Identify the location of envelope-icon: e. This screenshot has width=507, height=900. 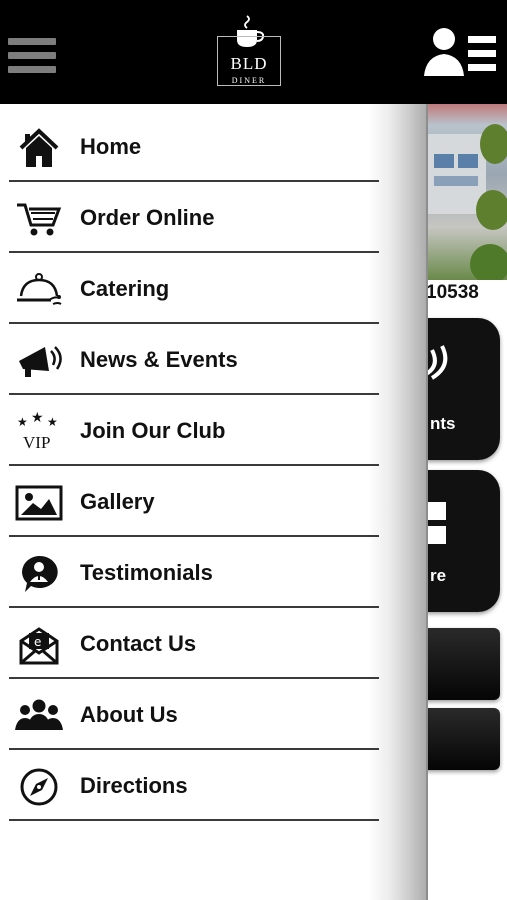
(39, 646).